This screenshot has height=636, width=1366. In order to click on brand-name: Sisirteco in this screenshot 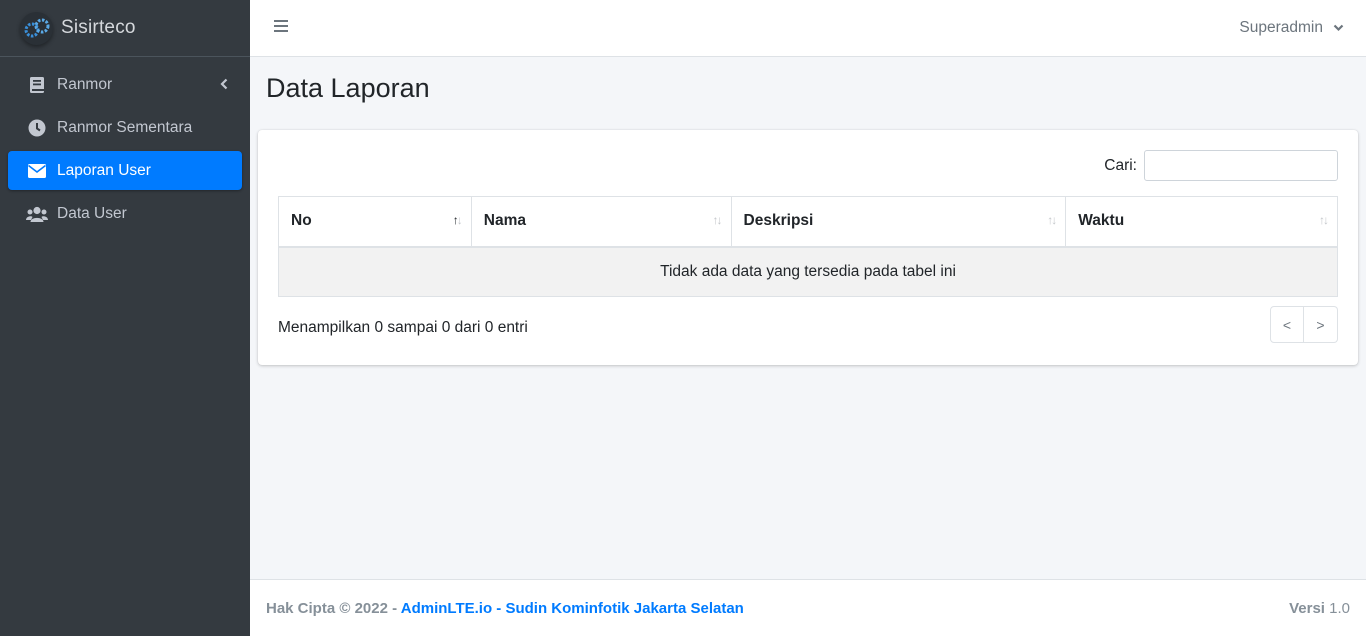, I will do `click(98, 27)`.